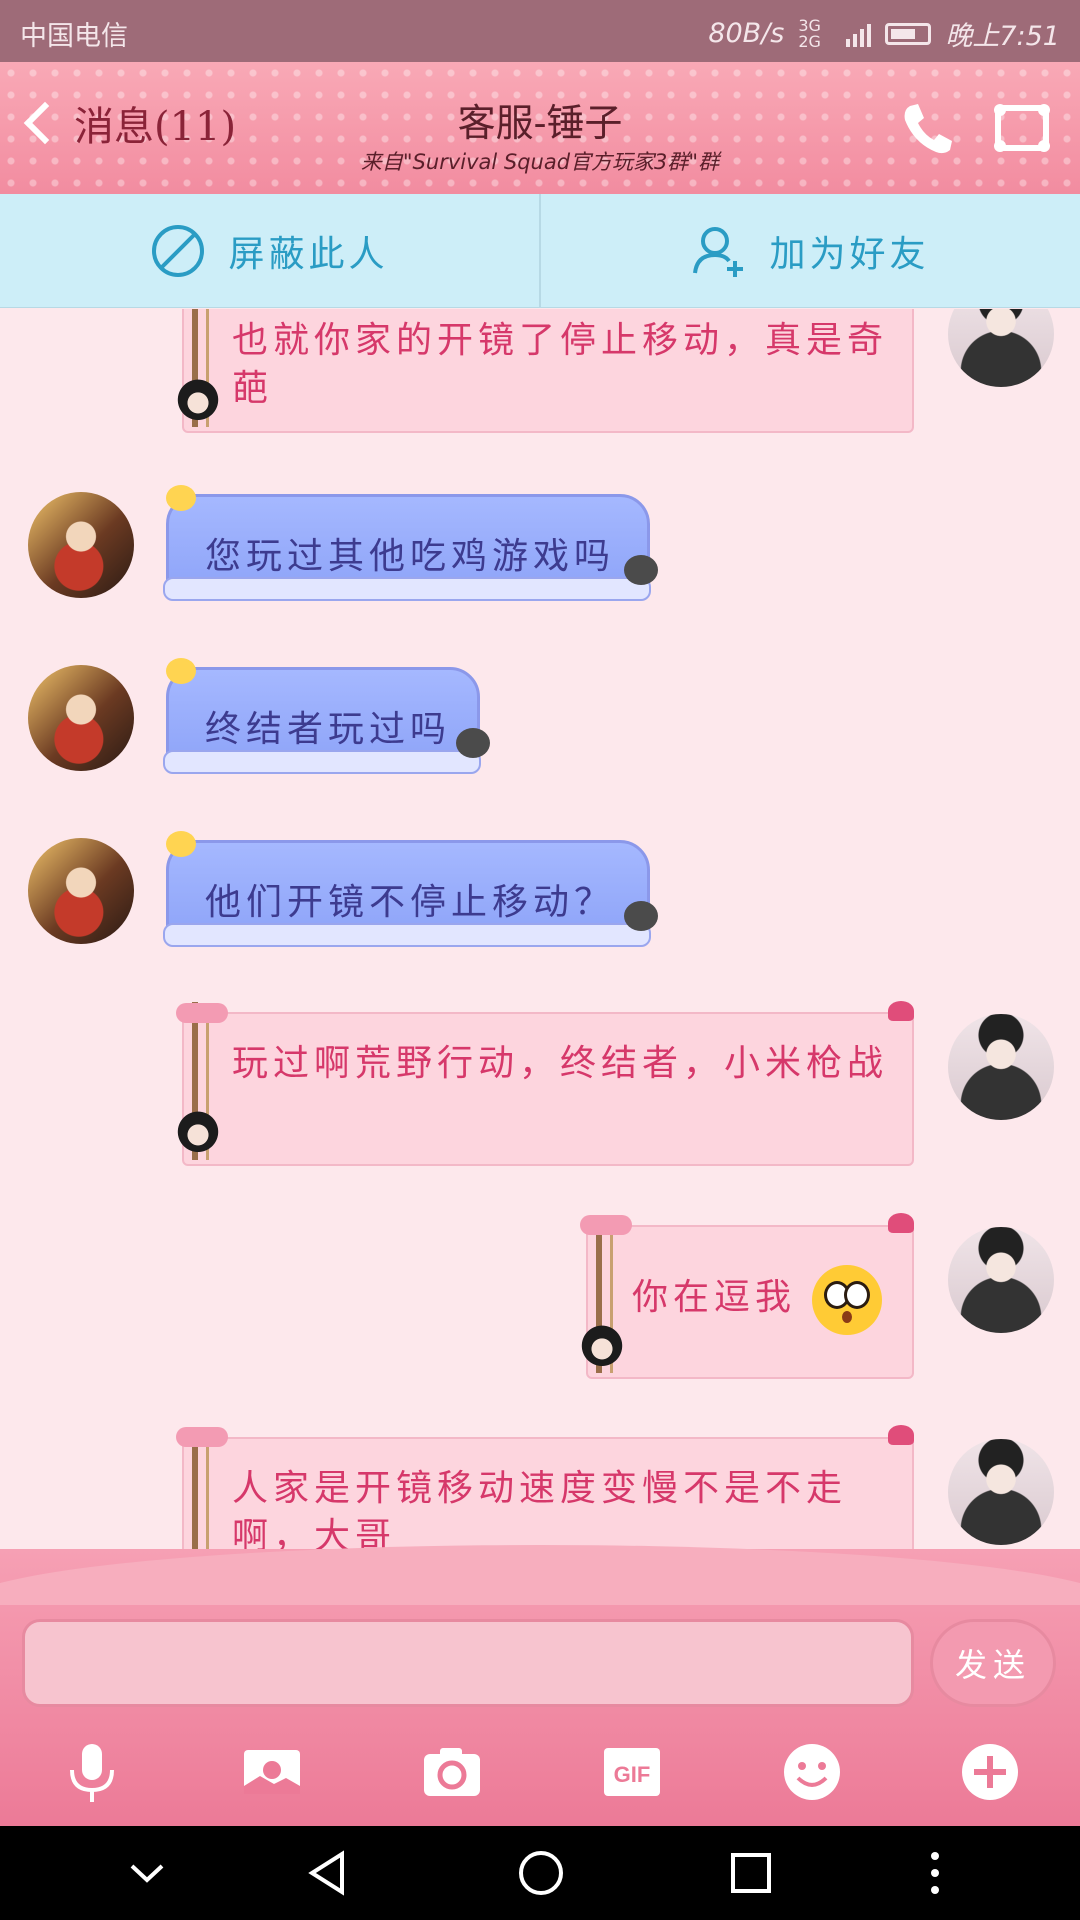 The image size is (1080, 1920). Describe the element at coordinates (812, 1772) in the screenshot. I see `emoji-icon` at that location.